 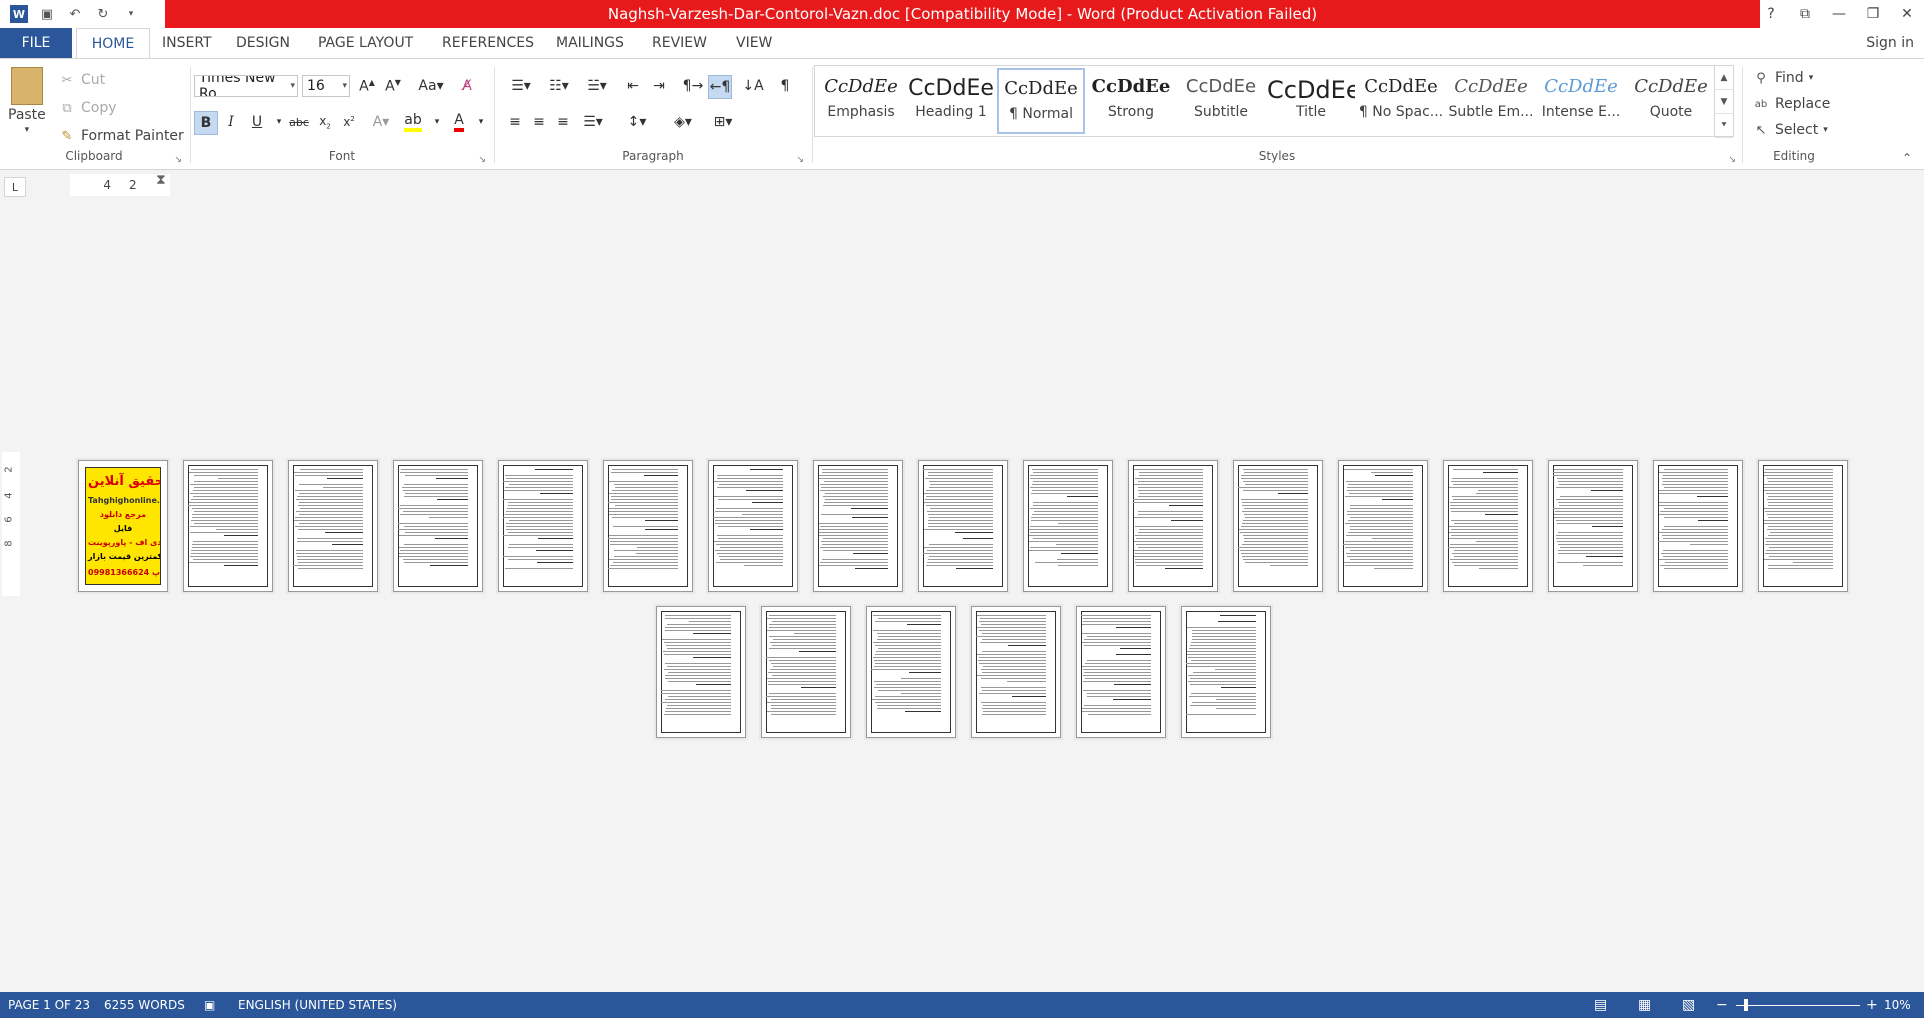 What do you see at coordinates (1600, 1005) in the screenshot?
I see `read-mode-icon: ▤` at bounding box center [1600, 1005].